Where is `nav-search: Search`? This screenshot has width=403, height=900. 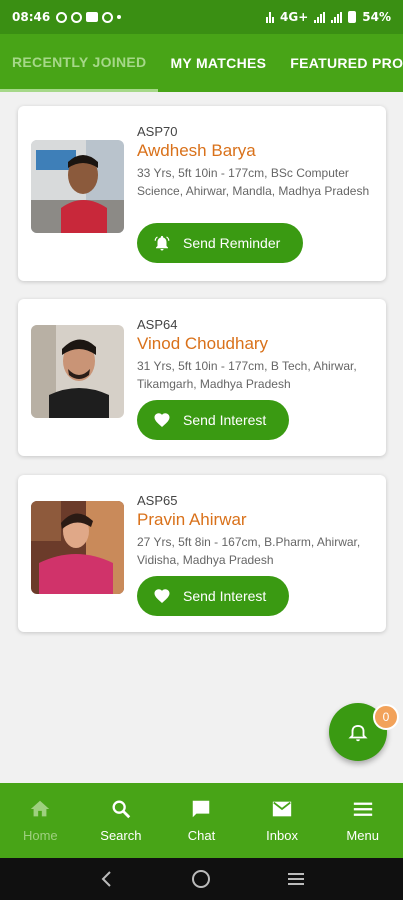 nav-search: Search is located at coordinates (121, 820).